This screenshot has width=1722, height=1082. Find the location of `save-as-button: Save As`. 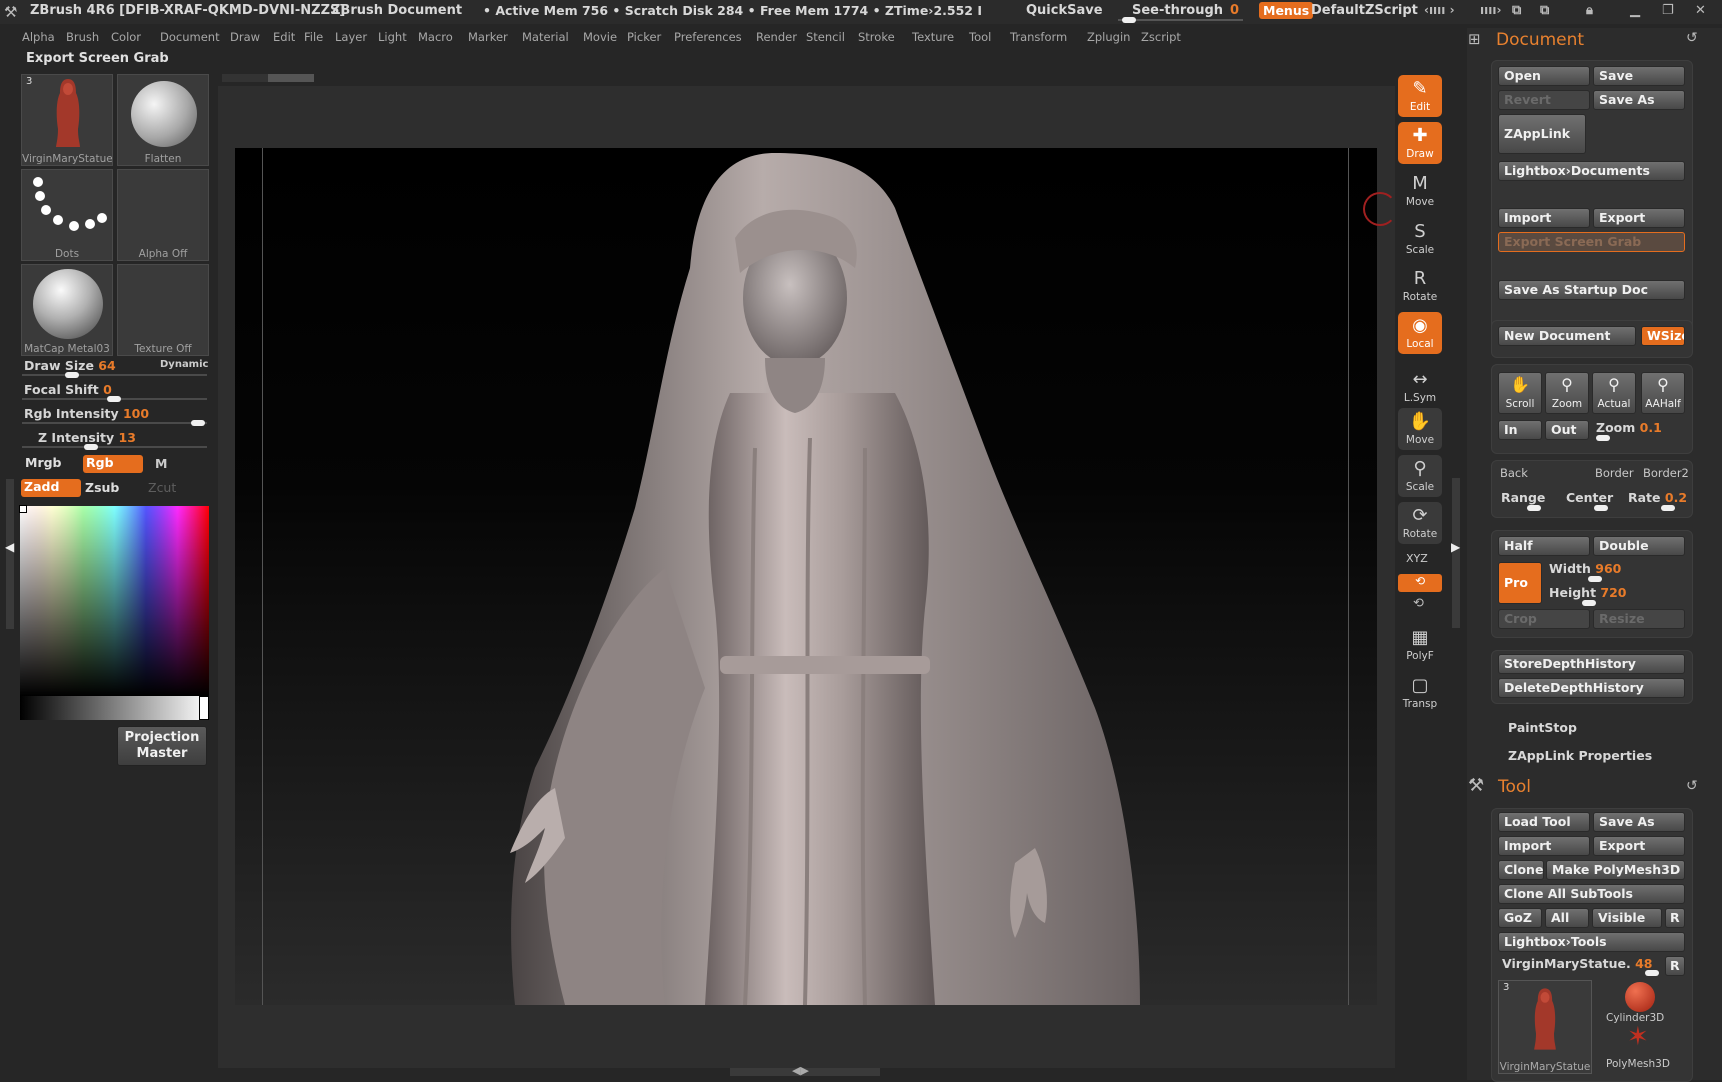

save-as-button: Save As is located at coordinates (1639, 100).